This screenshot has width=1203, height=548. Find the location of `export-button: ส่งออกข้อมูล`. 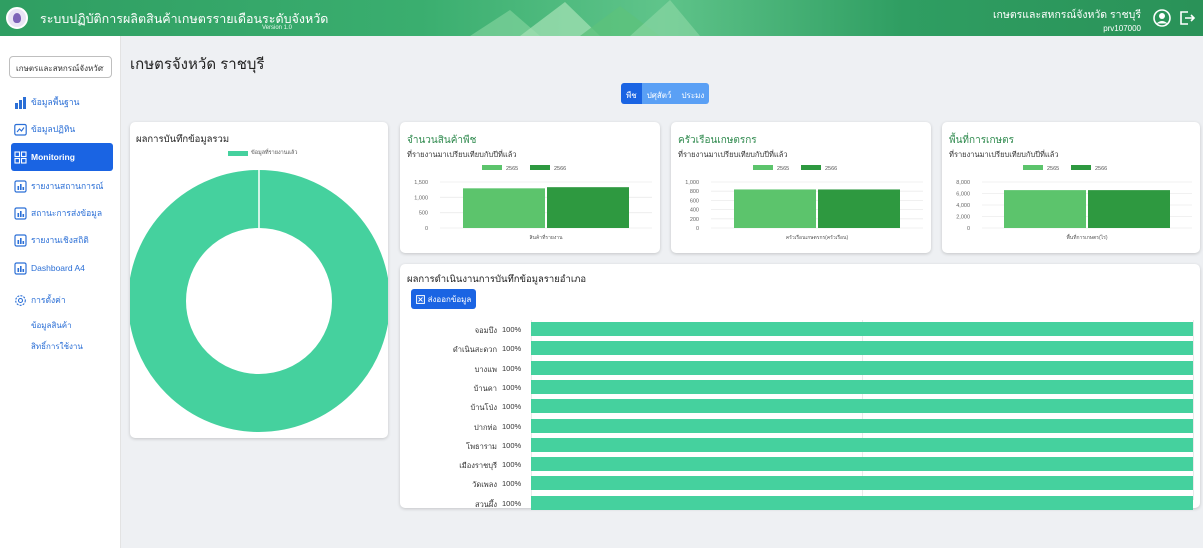

export-button: ส่งออกข้อมูล is located at coordinates (443, 299).